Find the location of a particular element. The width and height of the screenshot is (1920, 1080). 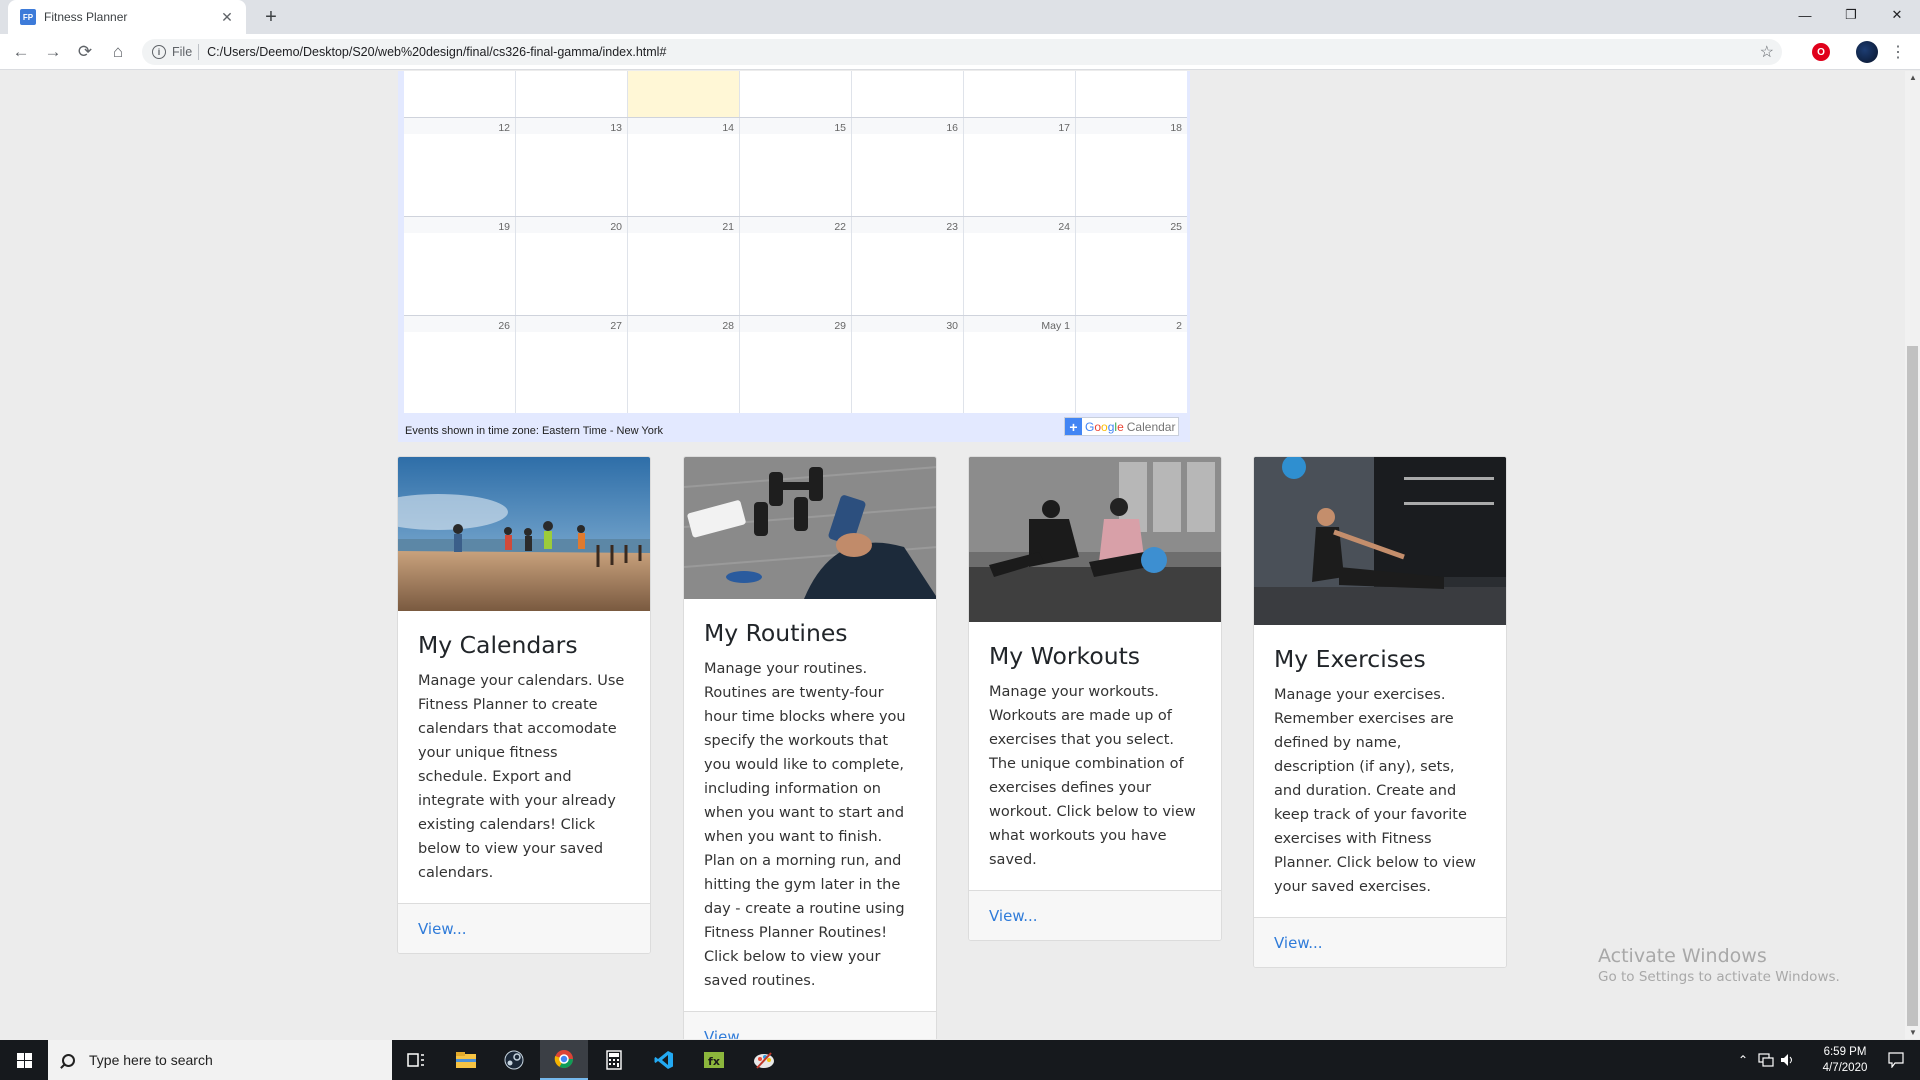

calendar-day-number: 14 is located at coordinates (728, 128).